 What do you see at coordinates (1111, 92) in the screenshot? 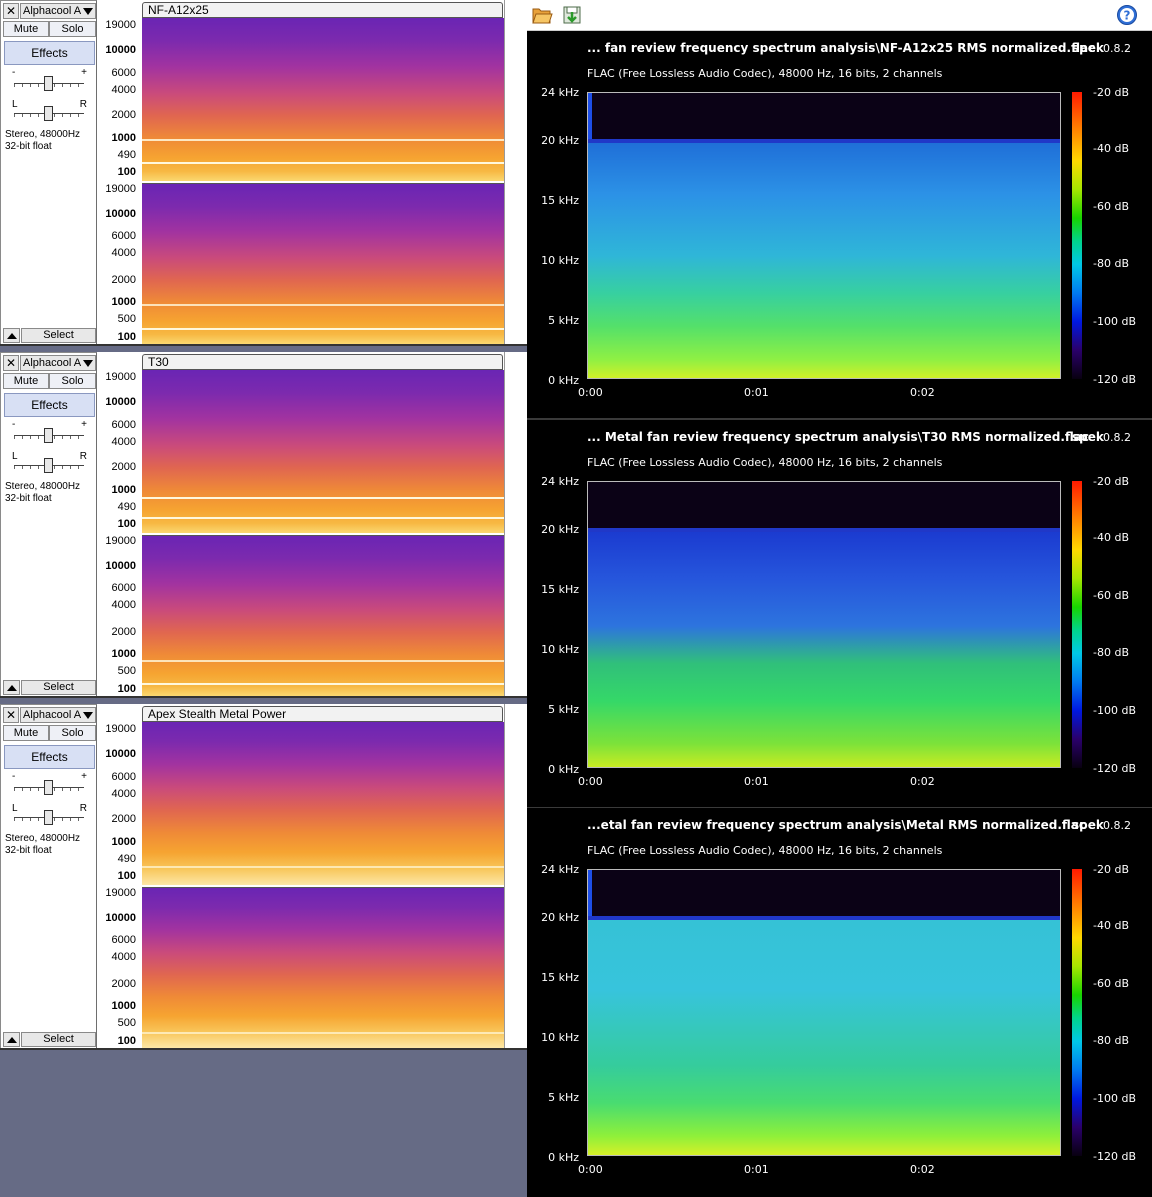
I see `db-scale-label: -20 dB` at bounding box center [1111, 92].